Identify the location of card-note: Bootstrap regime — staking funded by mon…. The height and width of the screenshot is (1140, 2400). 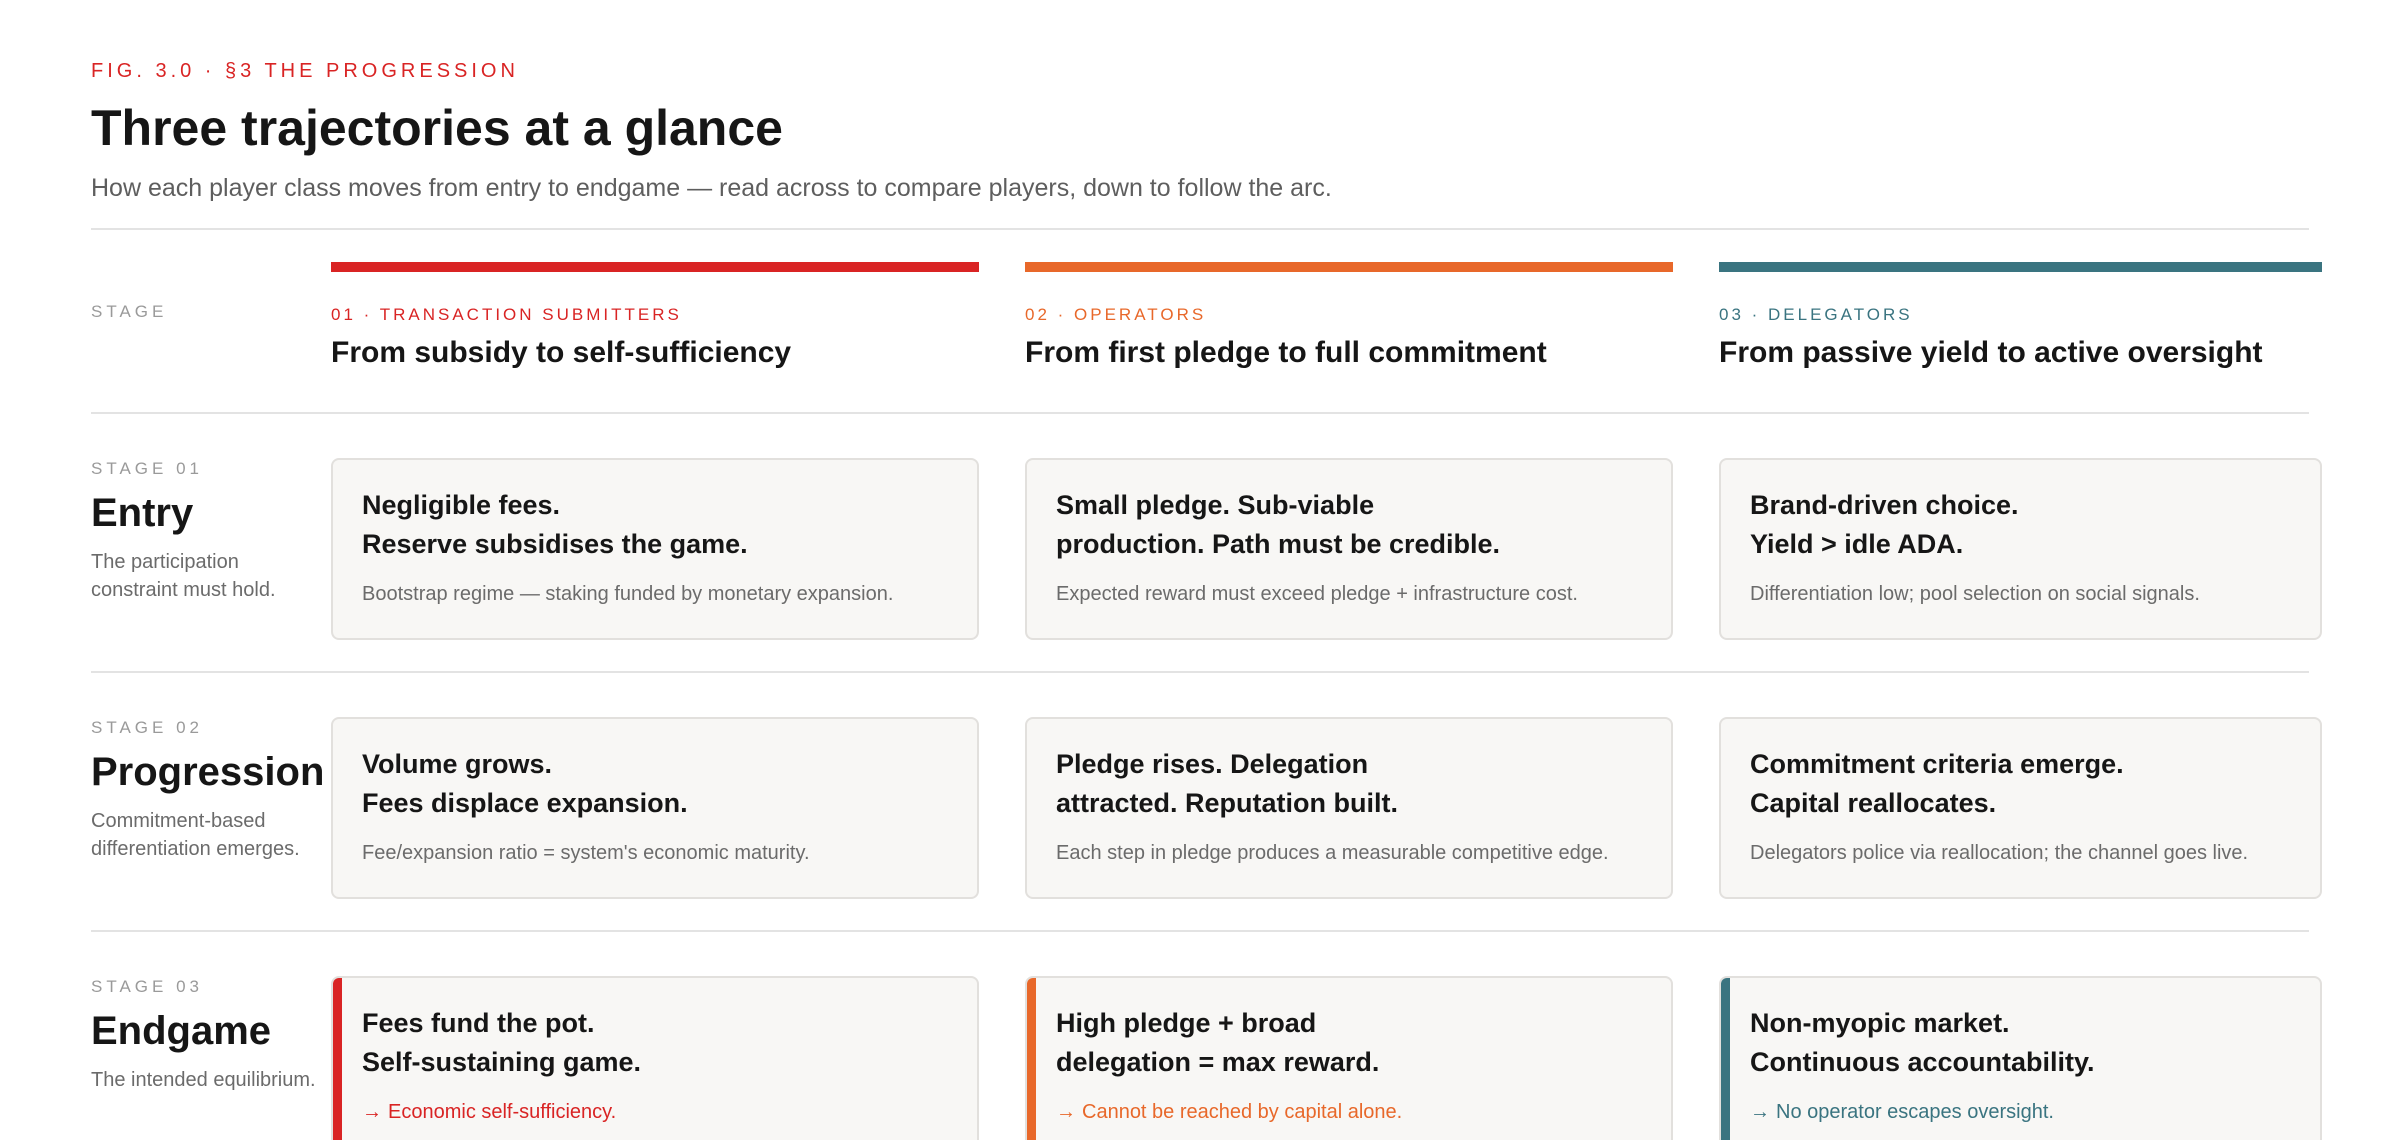
(628, 594).